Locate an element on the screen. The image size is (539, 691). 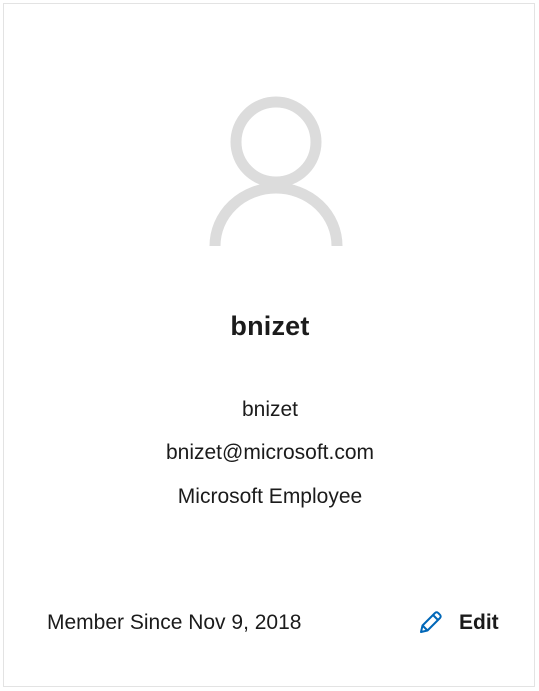
profile-role: Microsoft Employee is located at coordinates (270, 496).